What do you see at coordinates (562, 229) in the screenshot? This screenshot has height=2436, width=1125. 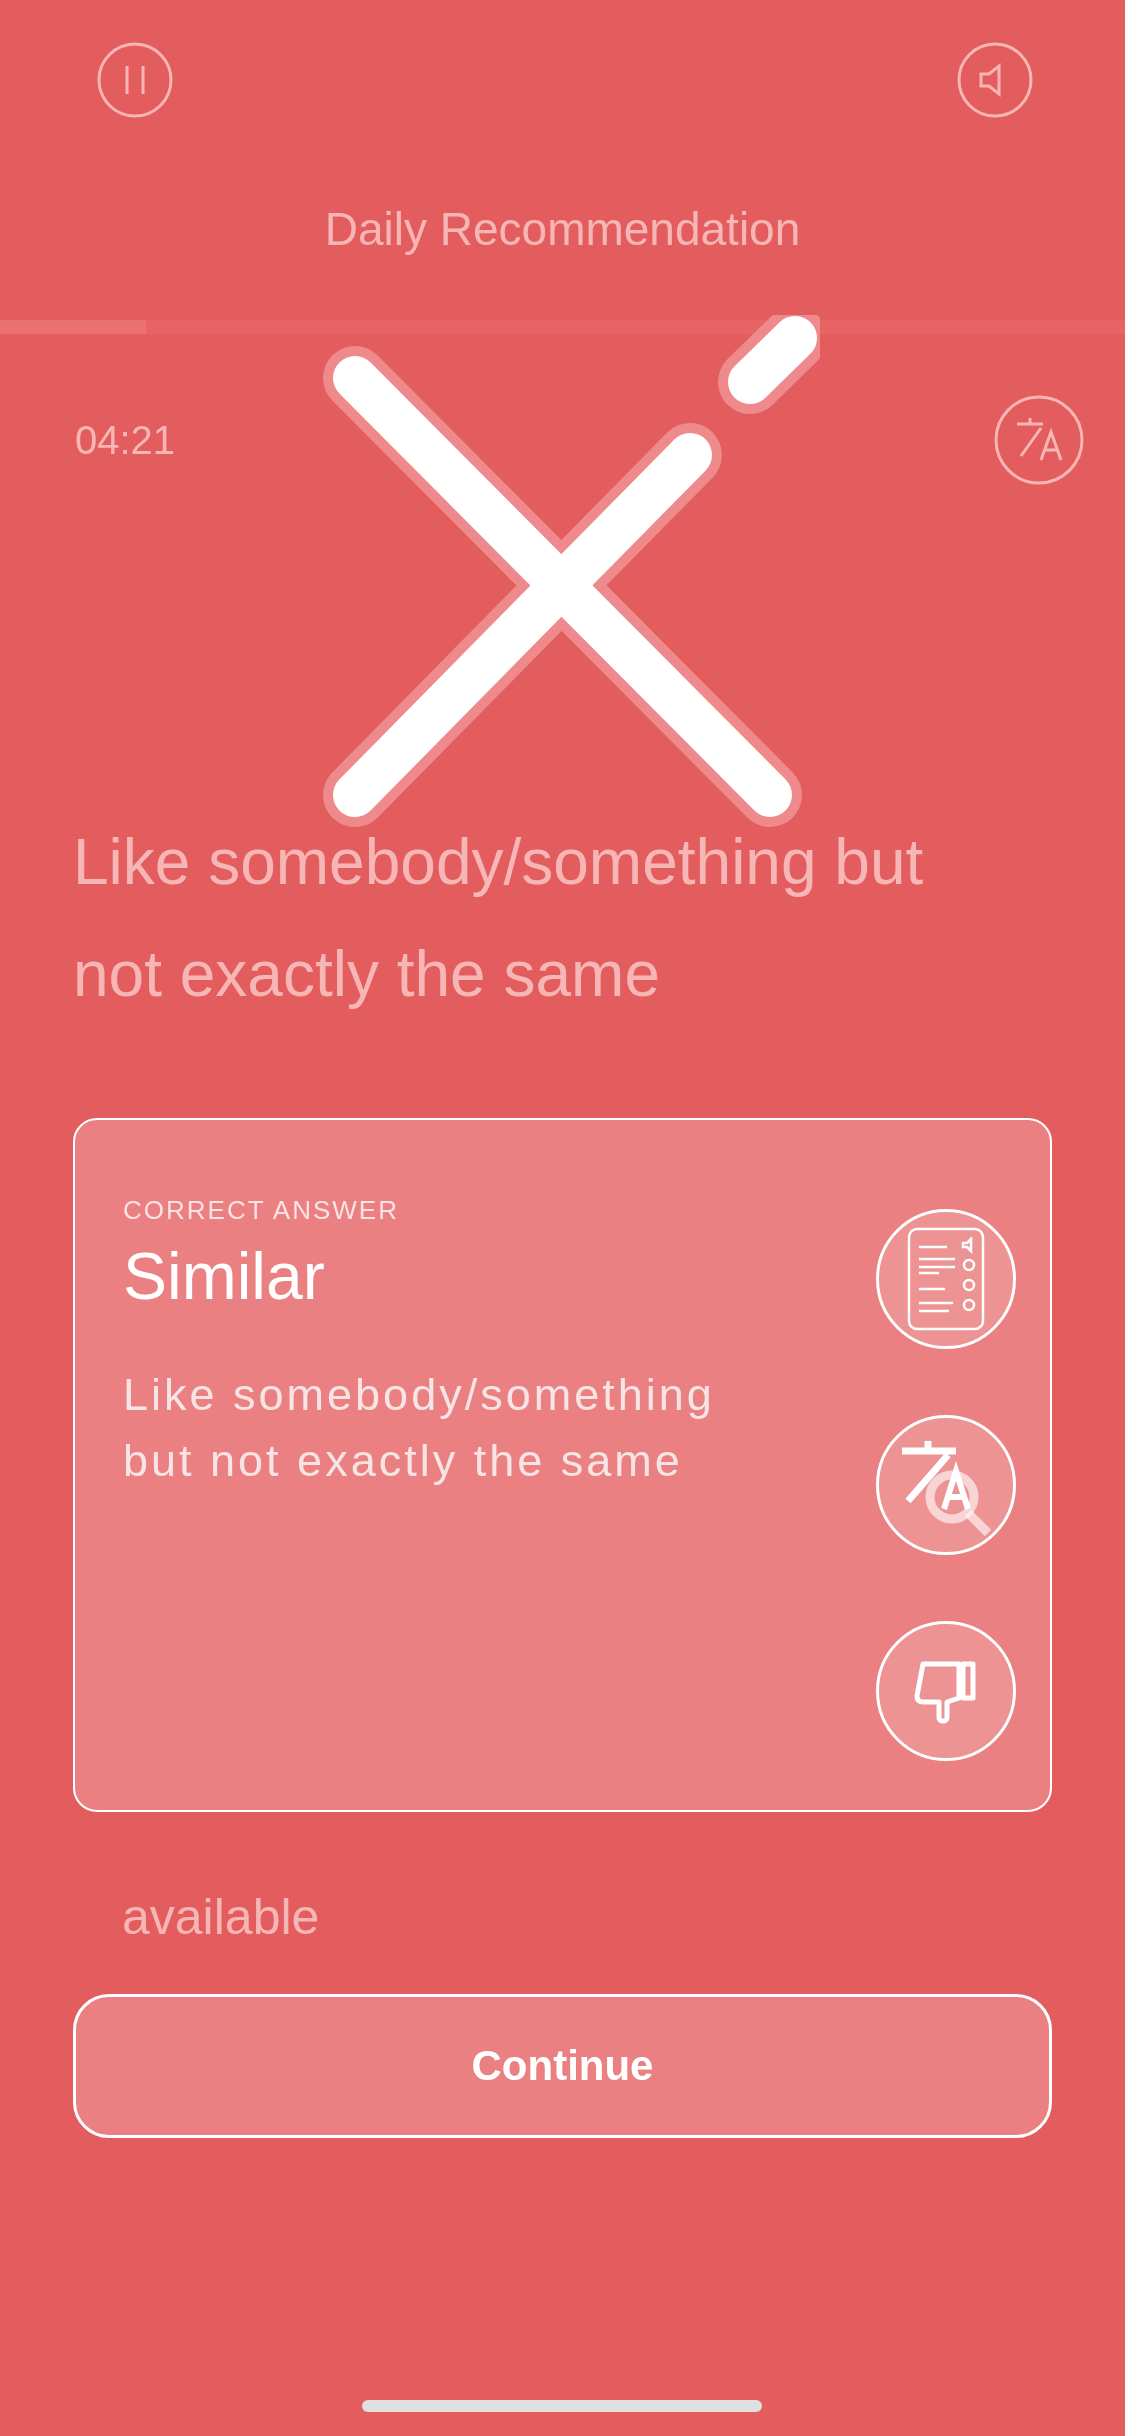 I see `page-title: Daily Recommendation` at bounding box center [562, 229].